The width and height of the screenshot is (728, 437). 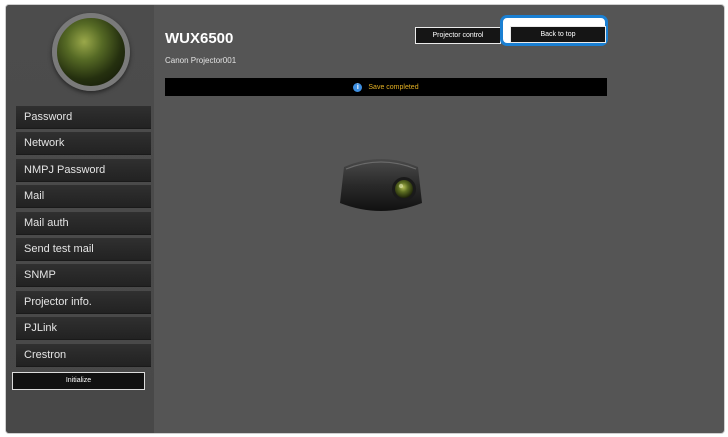 I want to click on initialize-button: Initialize, so click(x=78, y=381).